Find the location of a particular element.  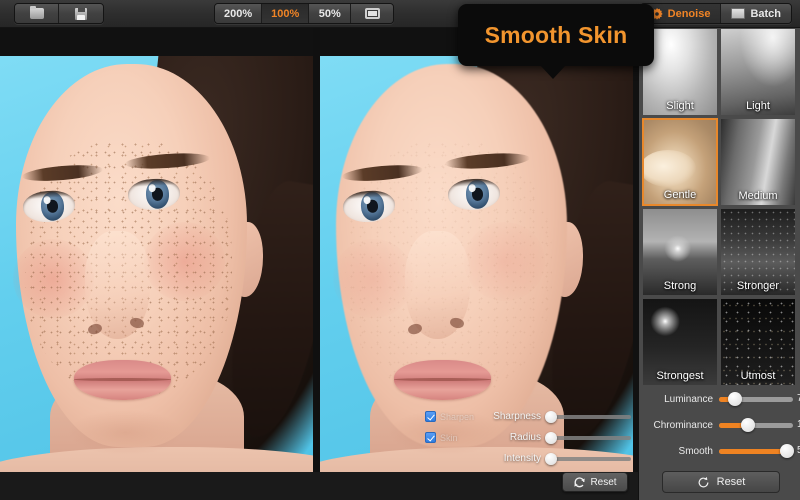

luminance-row: Luminance 7 is located at coordinates (719, 399).